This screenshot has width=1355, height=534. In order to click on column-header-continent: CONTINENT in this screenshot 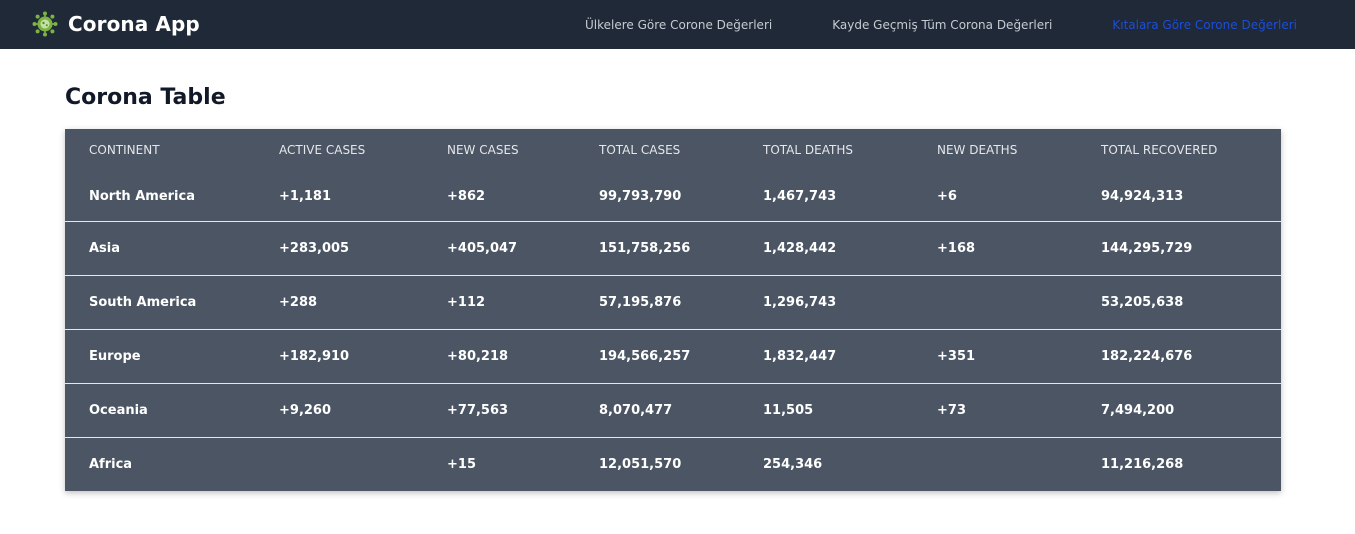, I will do `click(124, 150)`.